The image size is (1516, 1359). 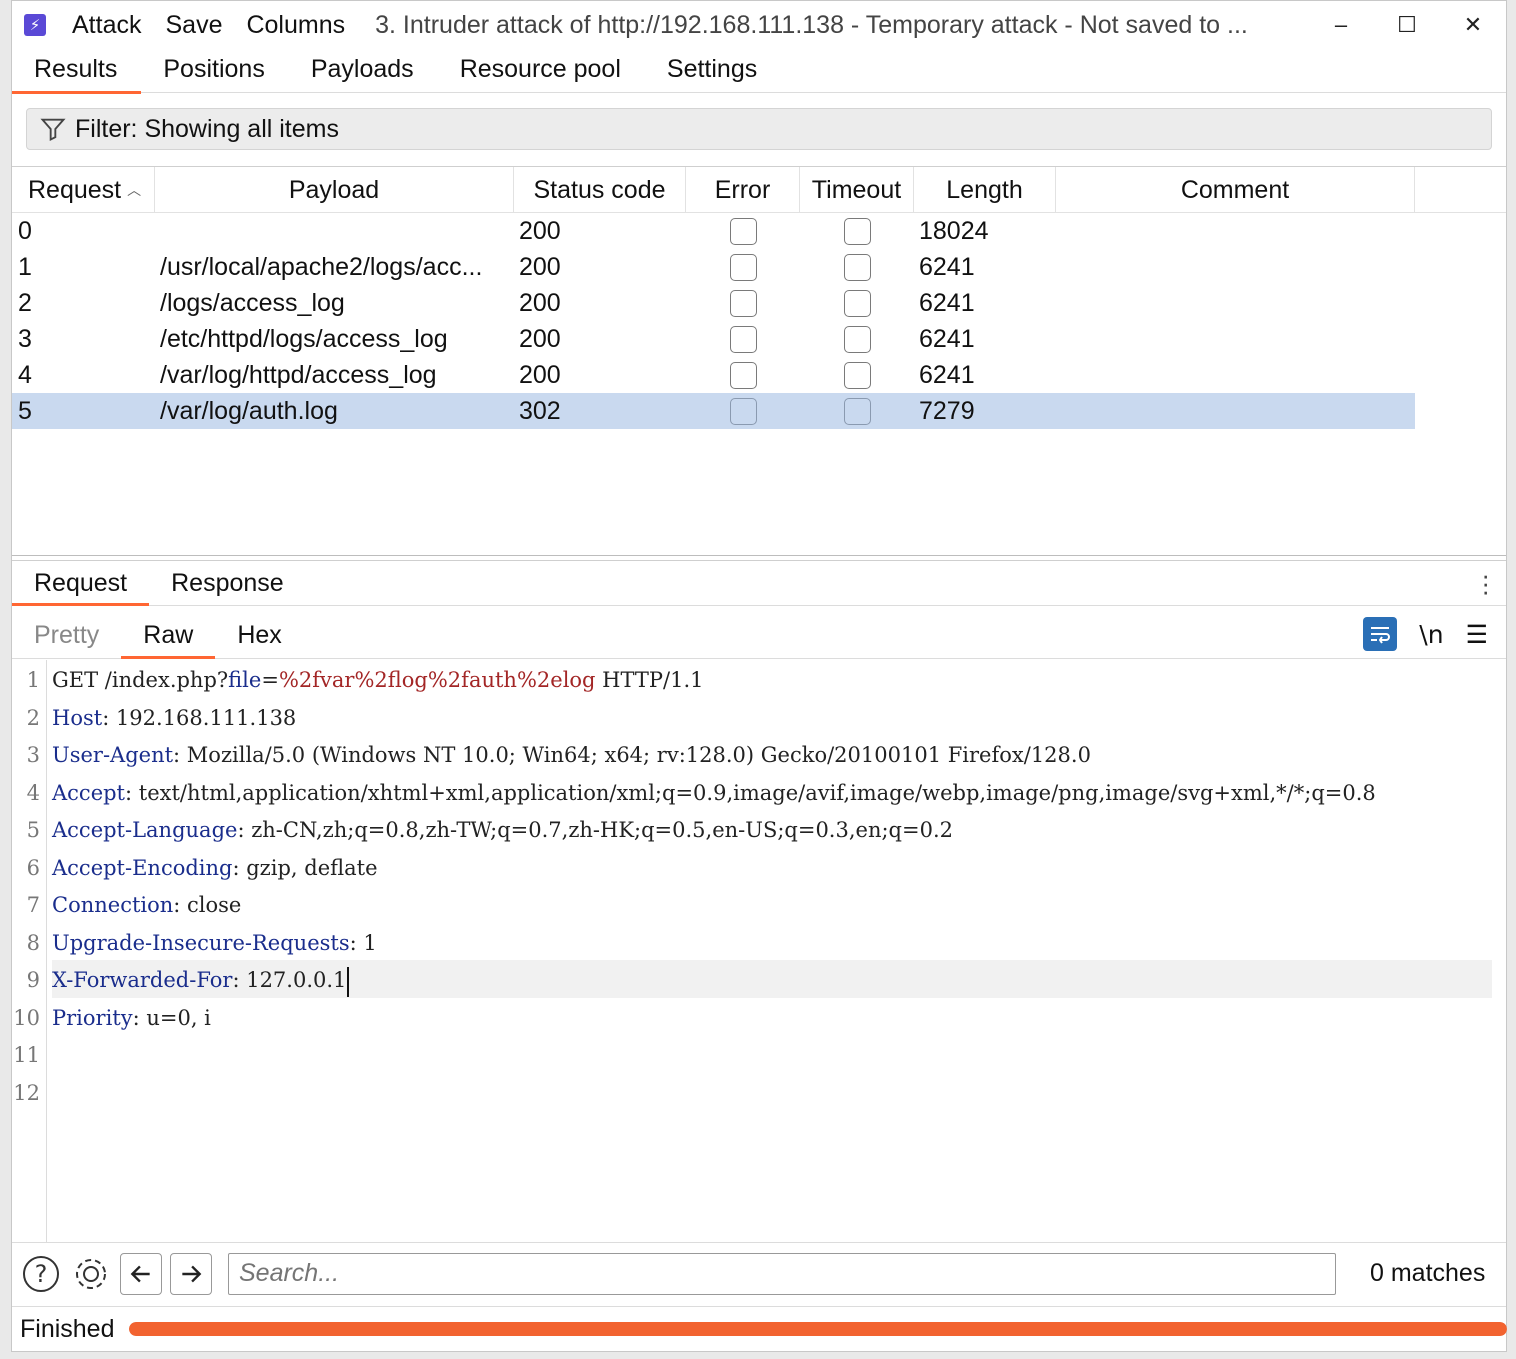 What do you see at coordinates (363, 71) in the screenshot?
I see `tab-payloads: Payloads` at bounding box center [363, 71].